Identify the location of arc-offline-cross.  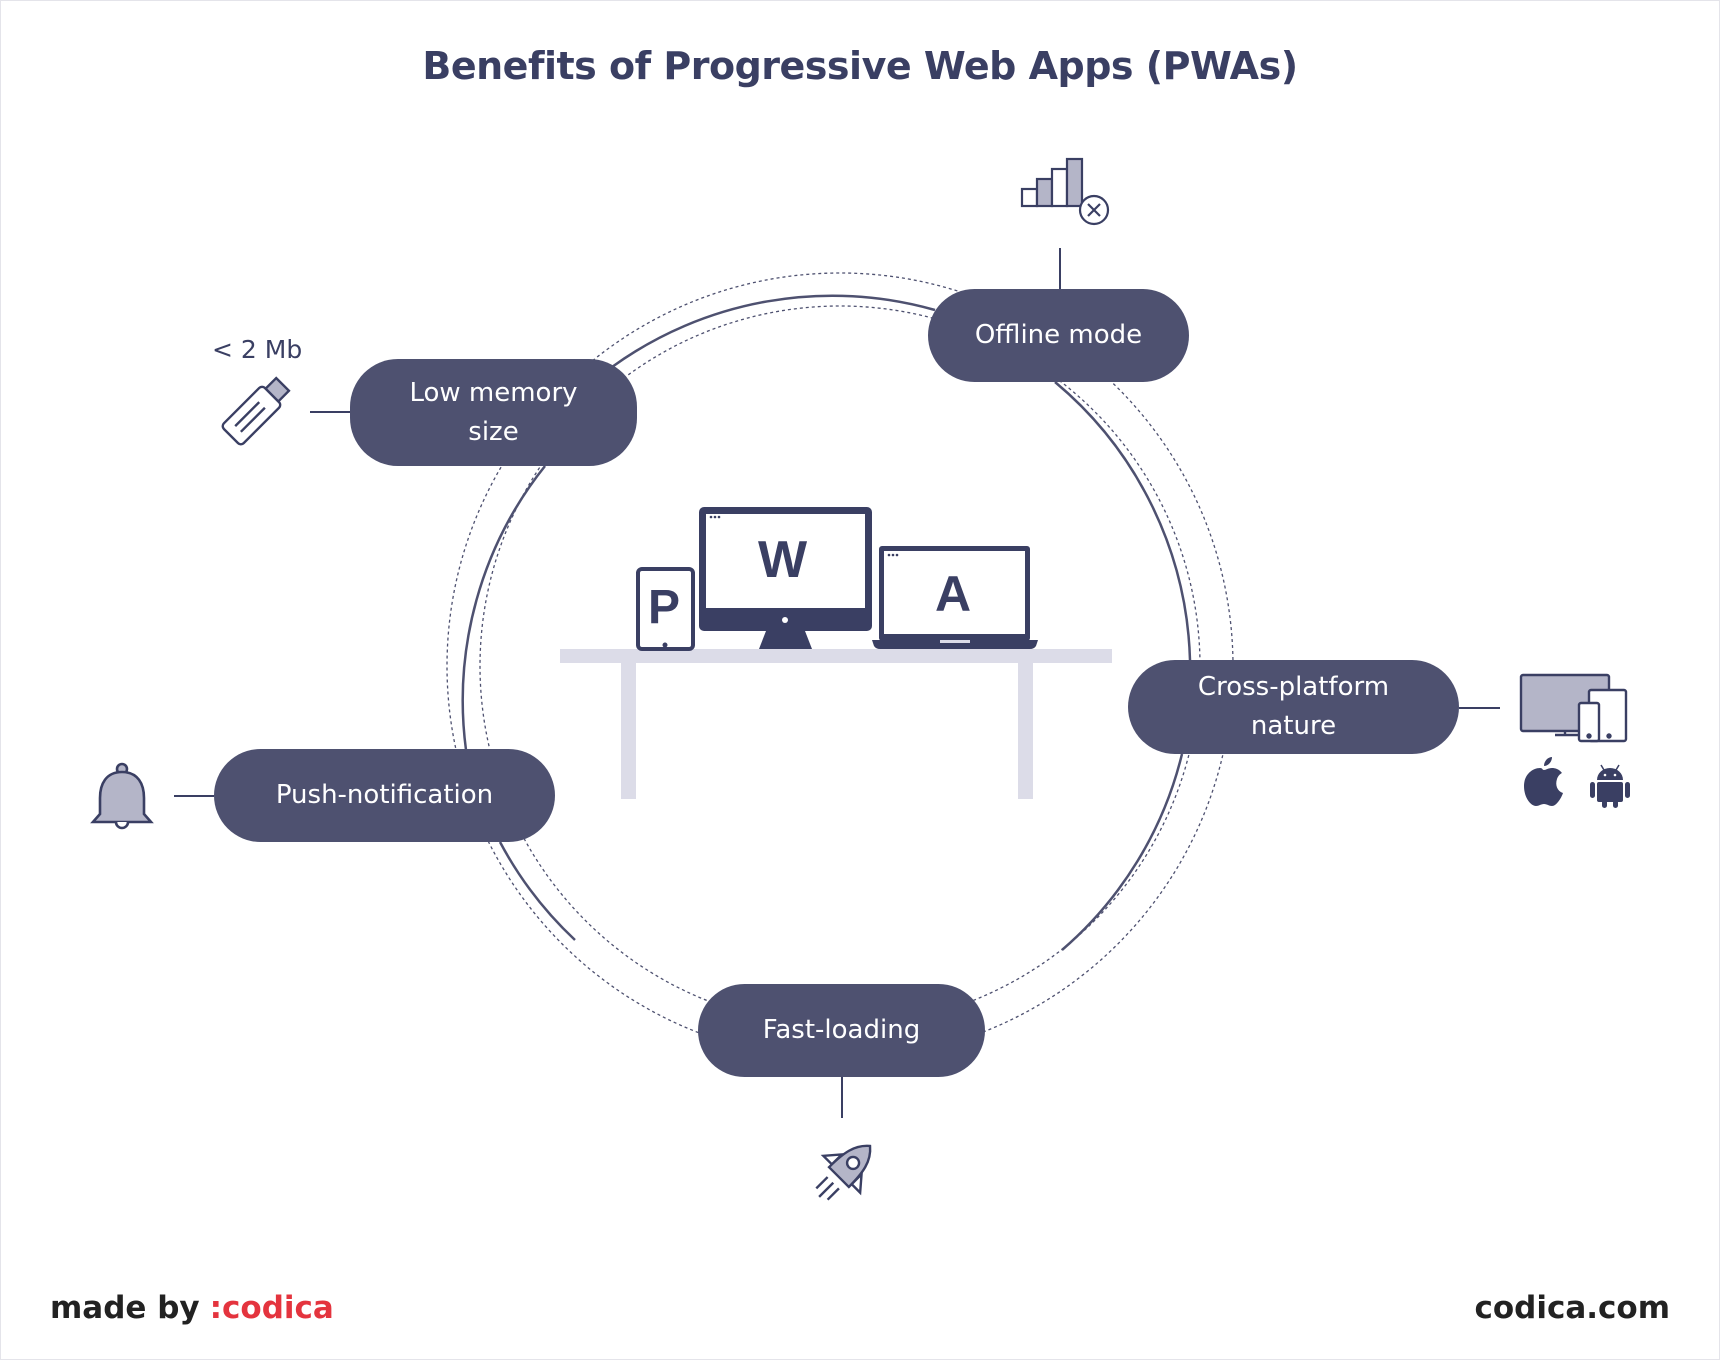
(1123, 521).